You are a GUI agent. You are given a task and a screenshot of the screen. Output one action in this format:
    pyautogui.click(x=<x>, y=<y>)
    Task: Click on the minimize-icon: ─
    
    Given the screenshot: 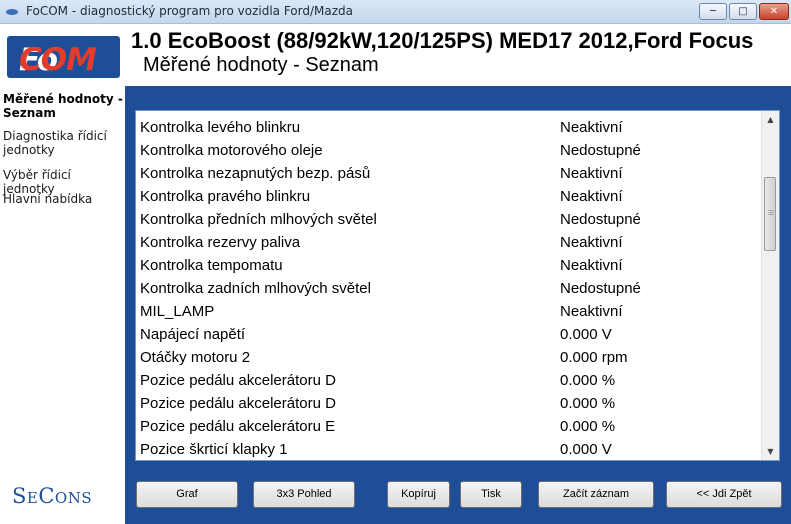 What is the action you would take?
    pyautogui.click(x=713, y=11)
    